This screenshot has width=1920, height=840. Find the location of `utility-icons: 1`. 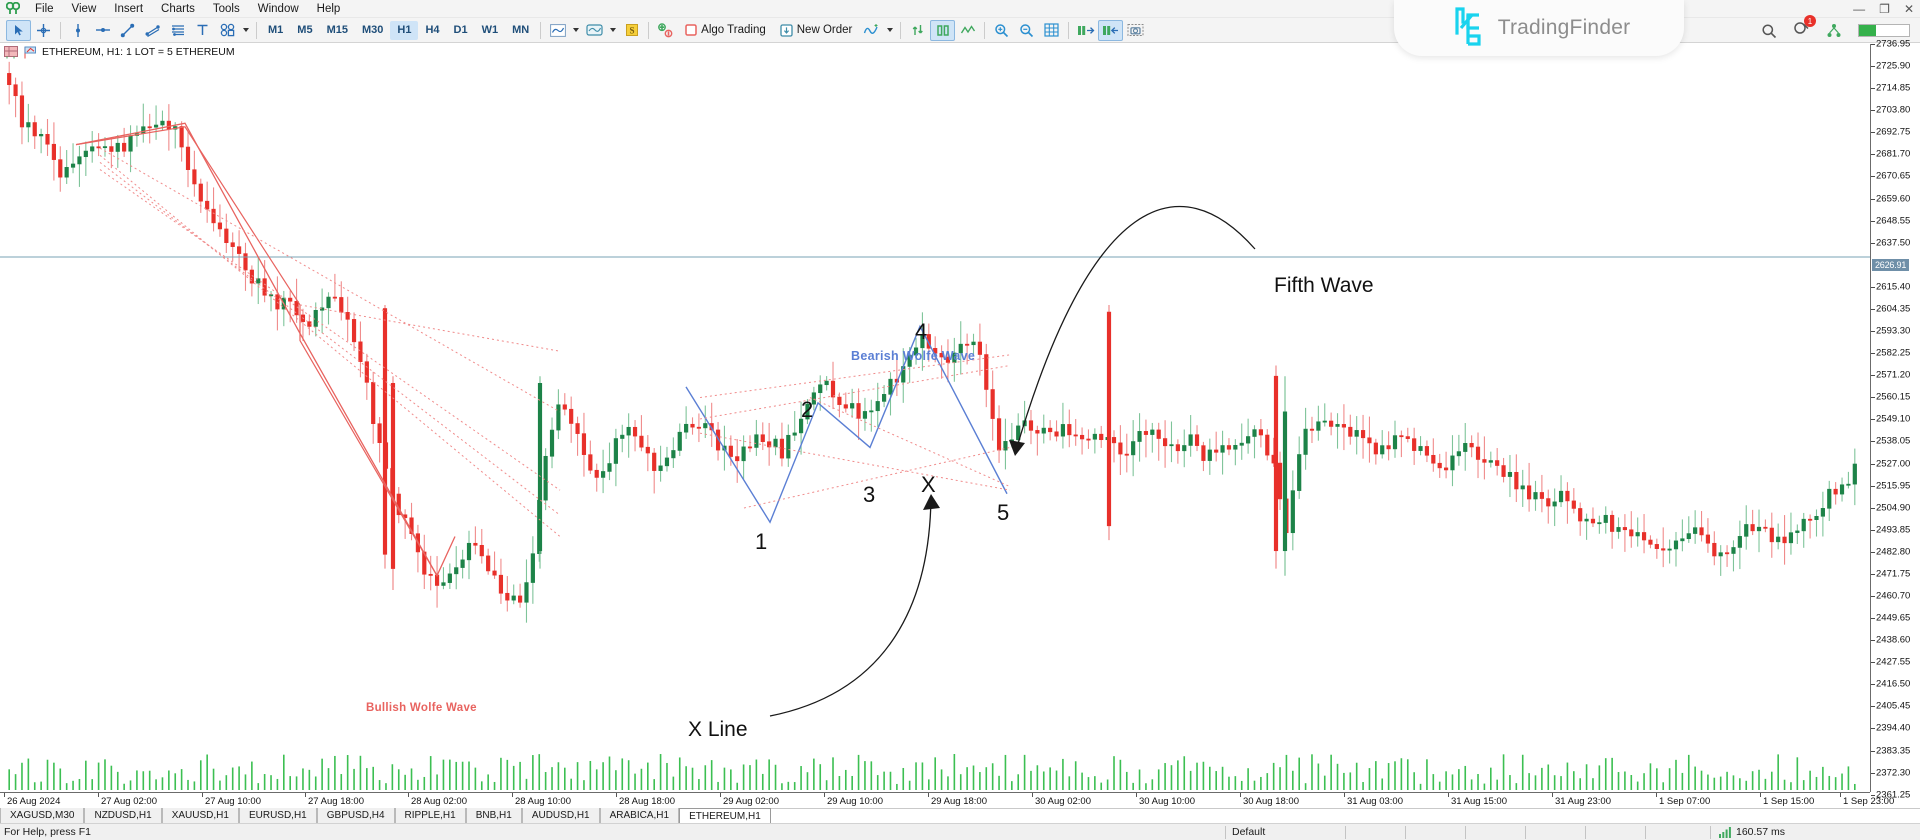

utility-icons: 1 is located at coordinates (1835, 28).